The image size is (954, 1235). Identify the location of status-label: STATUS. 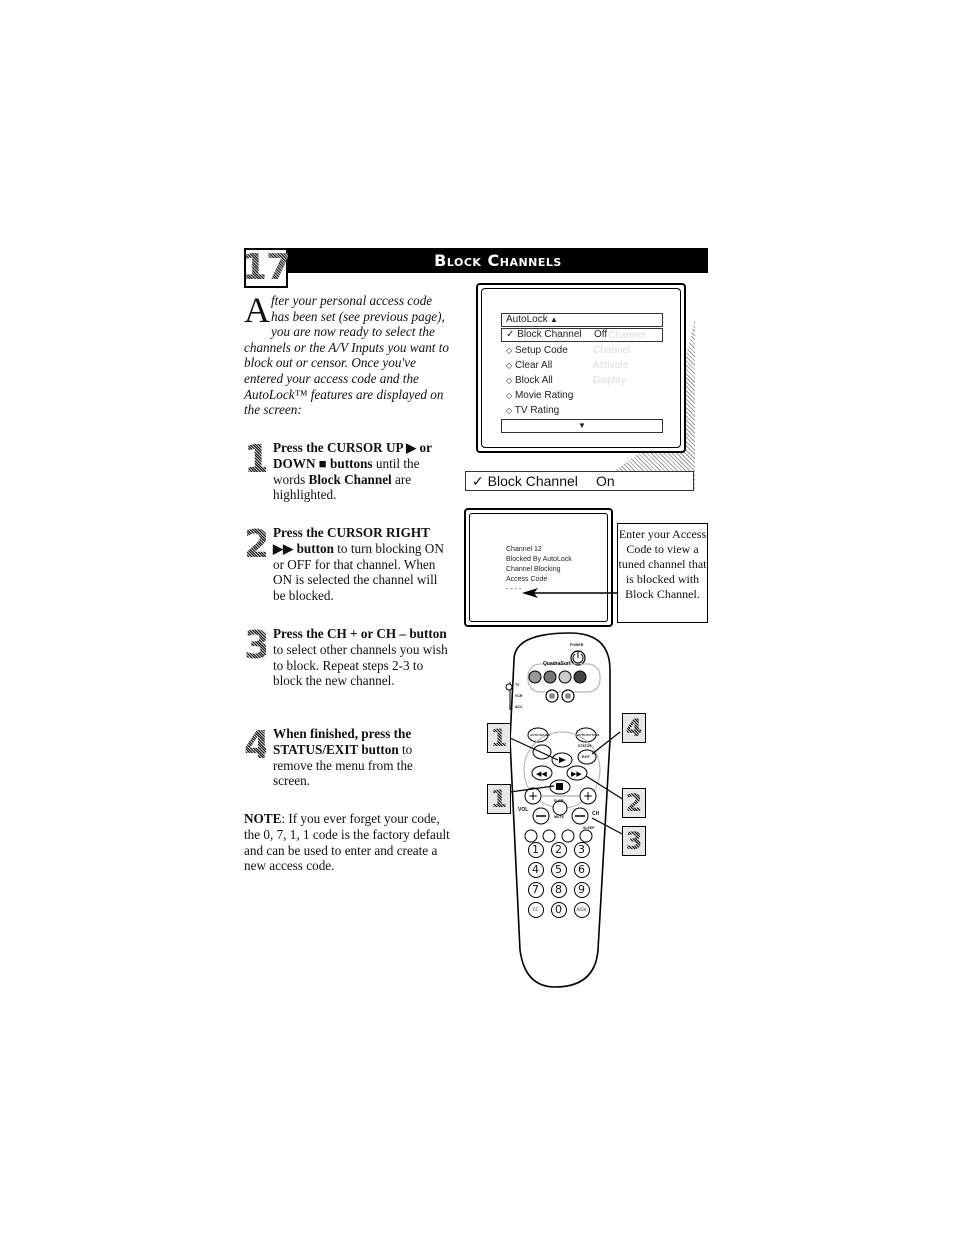
(585, 746).